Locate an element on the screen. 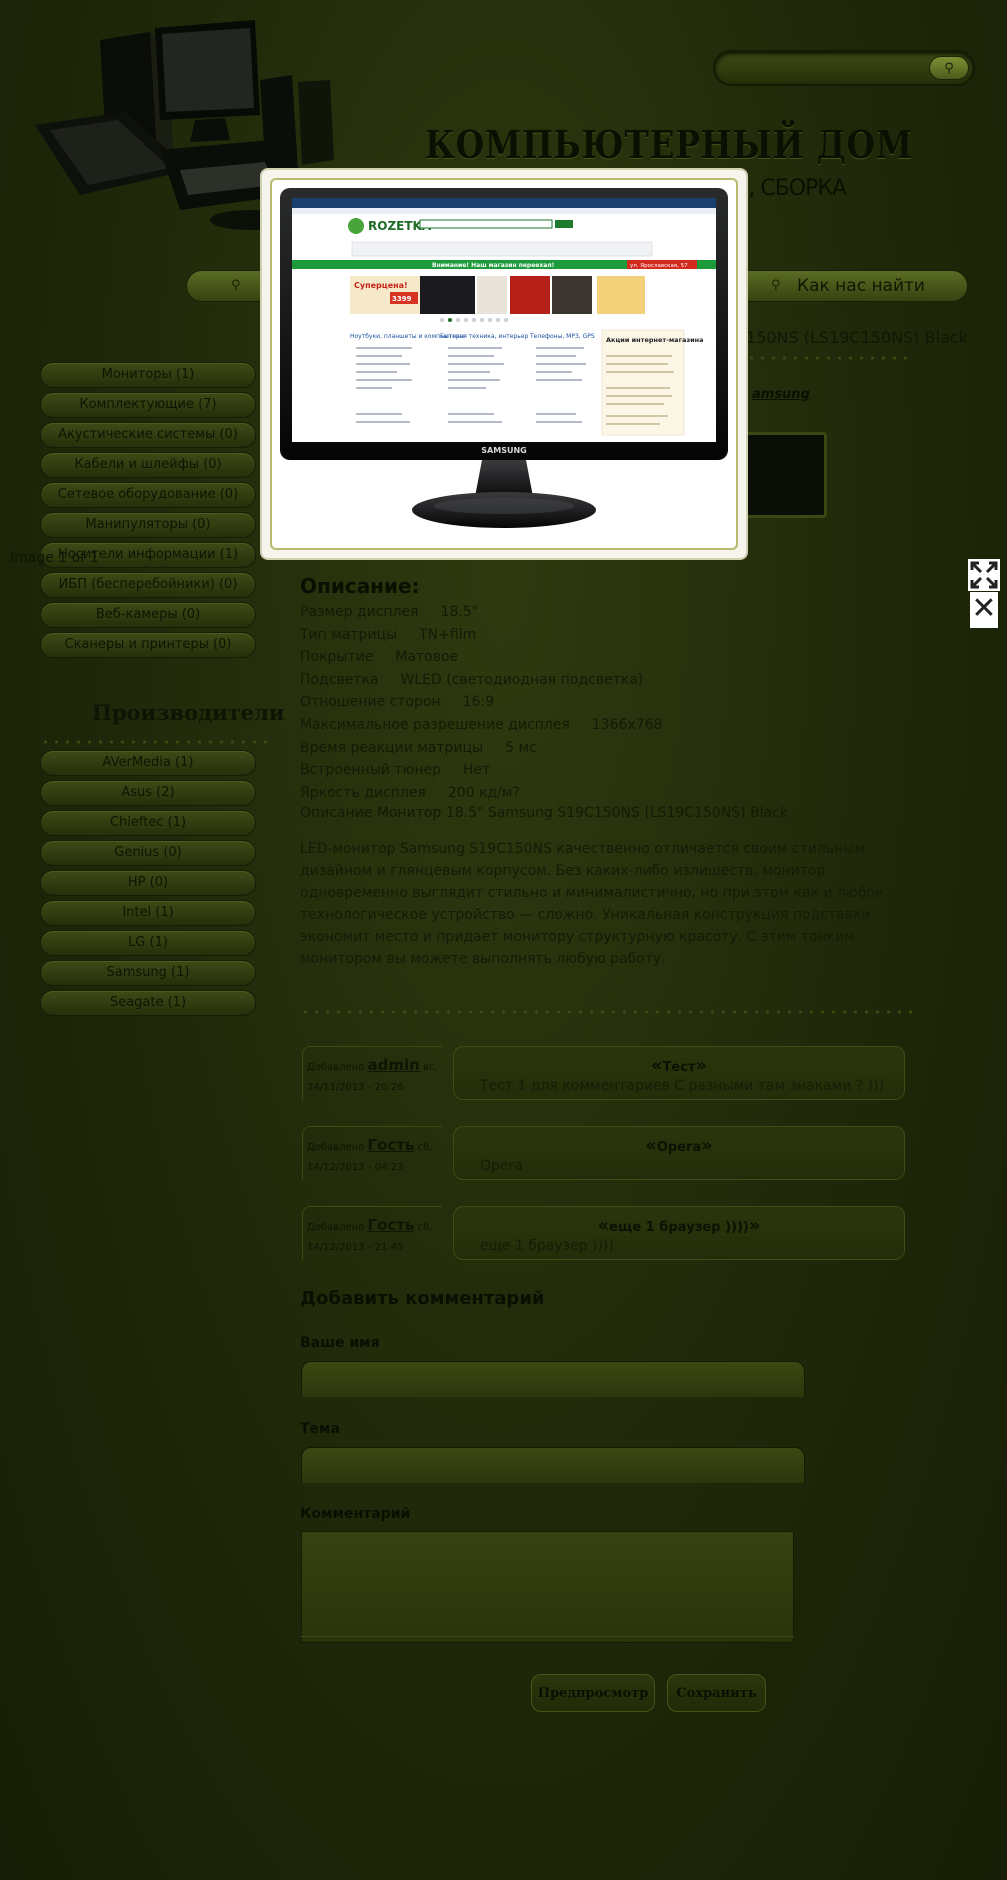 Image resolution: width=1007 pixels, height=1880 pixels. manufacturer-item: AVerMedia (1) is located at coordinates (148, 763).